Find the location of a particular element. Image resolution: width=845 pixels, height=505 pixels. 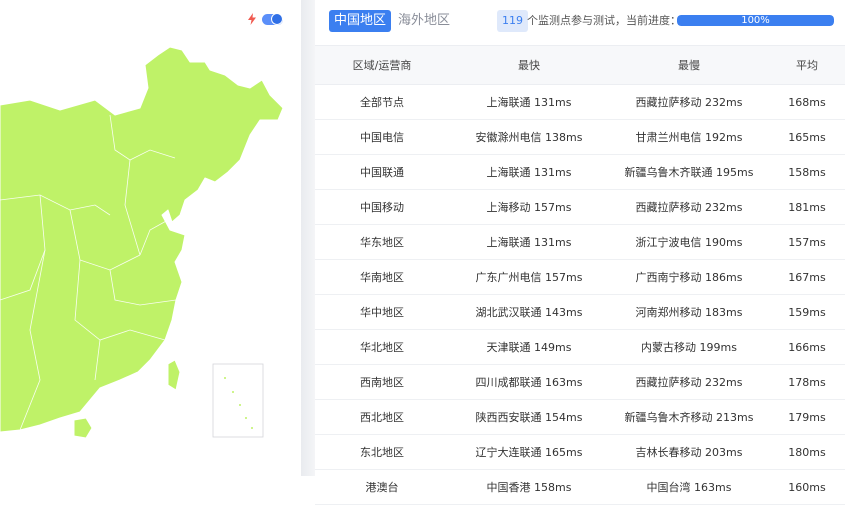

cell-fastest: 湖北武汉联通 143ms is located at coordinates (529, 312).